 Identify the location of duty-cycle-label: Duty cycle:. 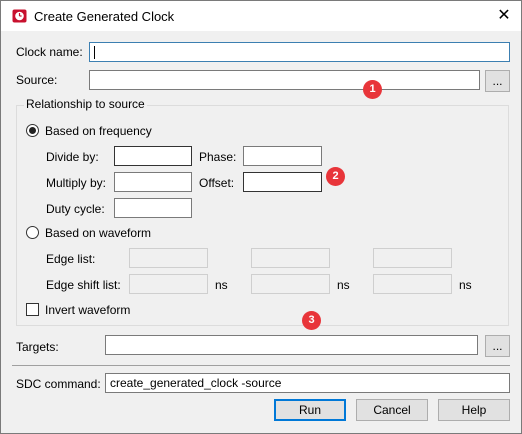
(75, 209).